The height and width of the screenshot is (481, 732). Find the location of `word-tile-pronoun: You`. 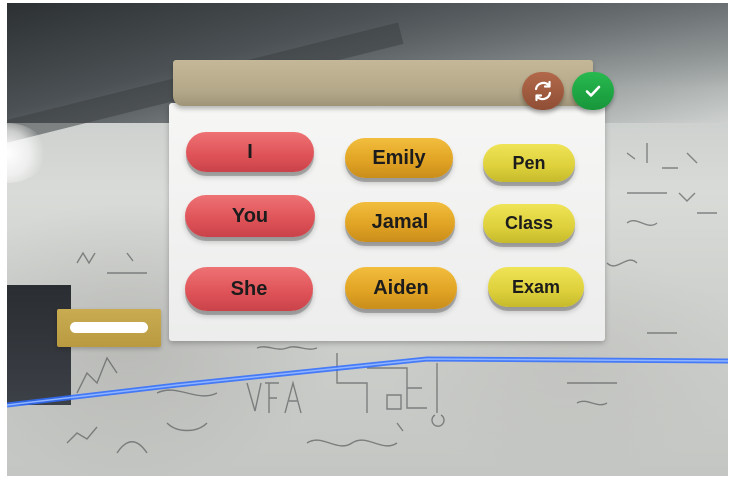

word-tile-pronoun: You is located at coordinates (250, 216).